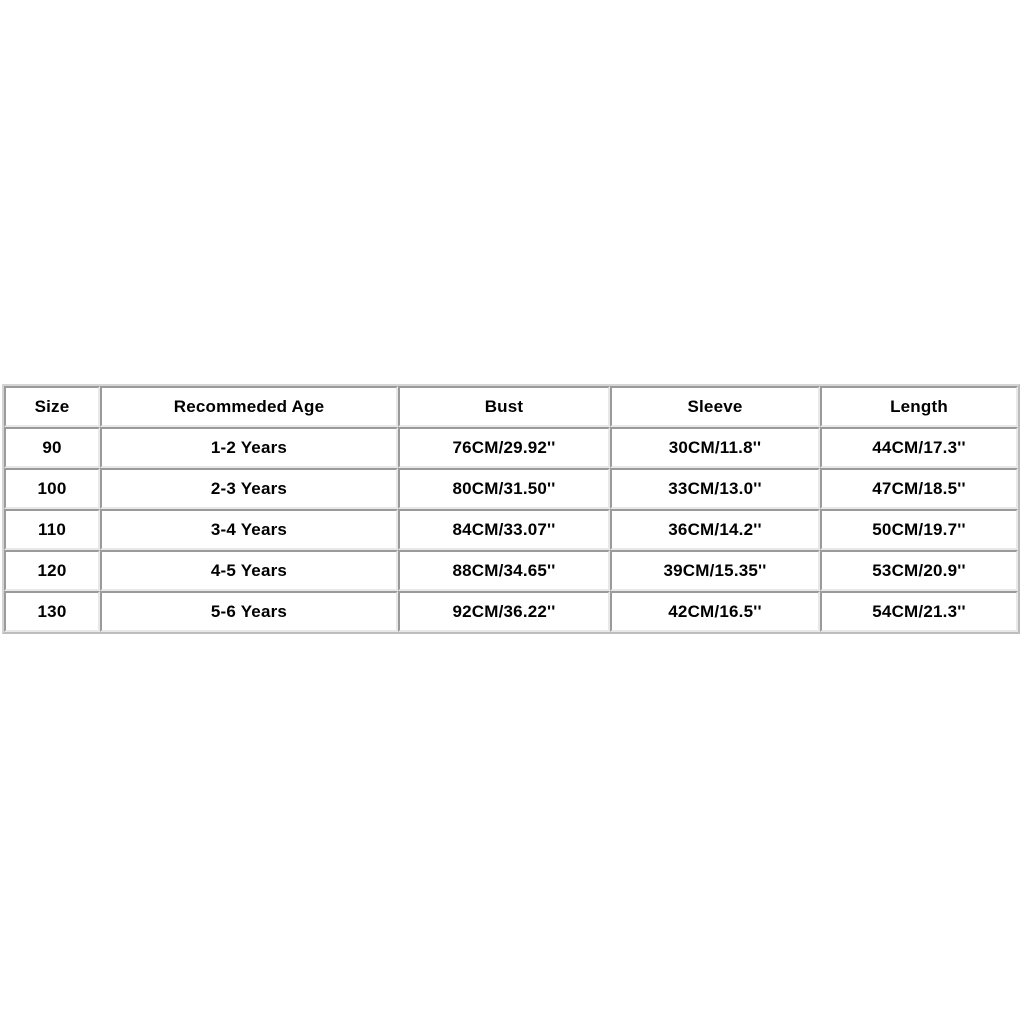 This screenshot has width=1024, height=1024. I want to click on cell-bust: 80CM/31.50'', so click(504, 488).